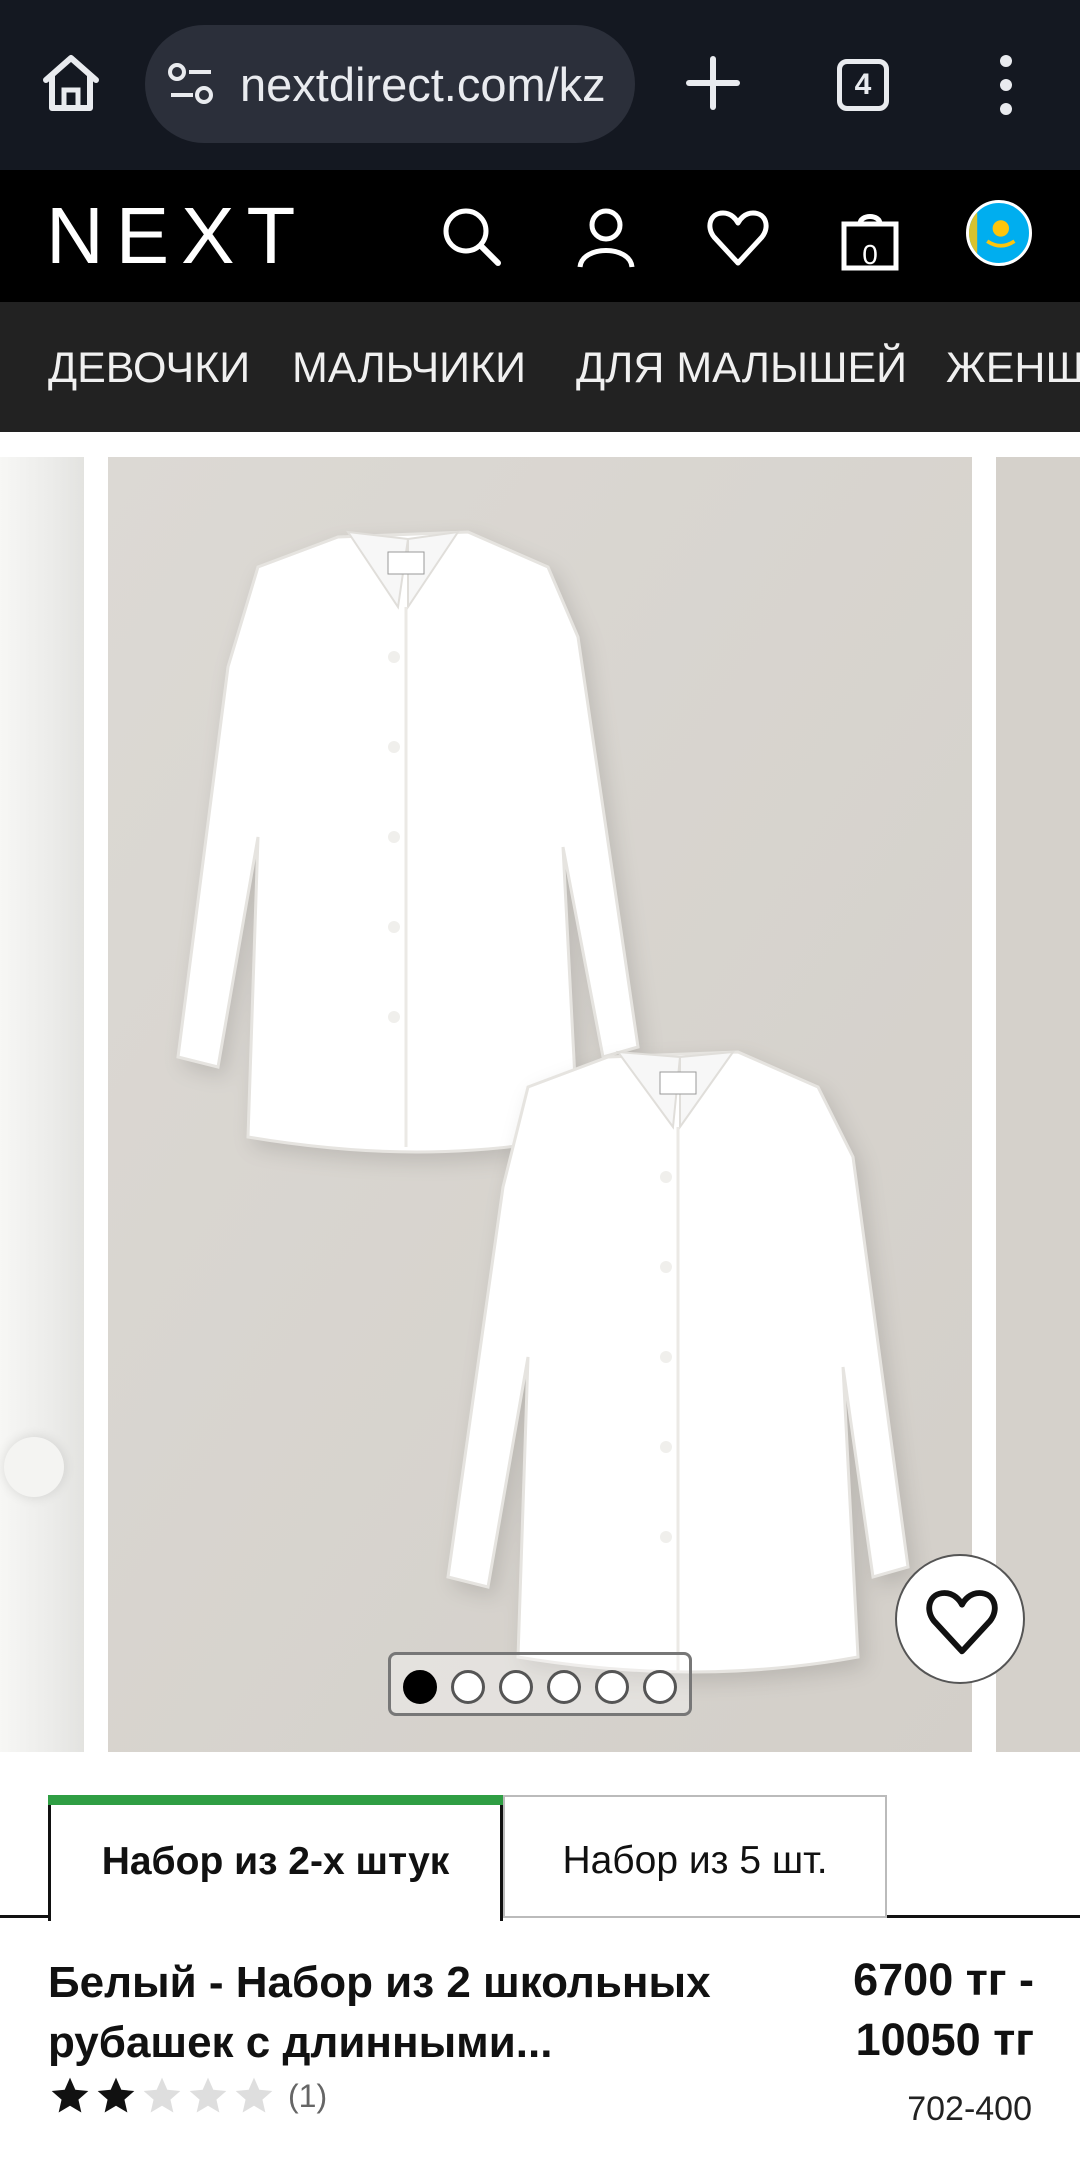 The width and height of the screenshot is (1080, 2181). What do you see at coordinates (695, 1860) in the screenshot?
I see `tab-label: Набор из 5 шт.` at bounding box center [695, 1860].